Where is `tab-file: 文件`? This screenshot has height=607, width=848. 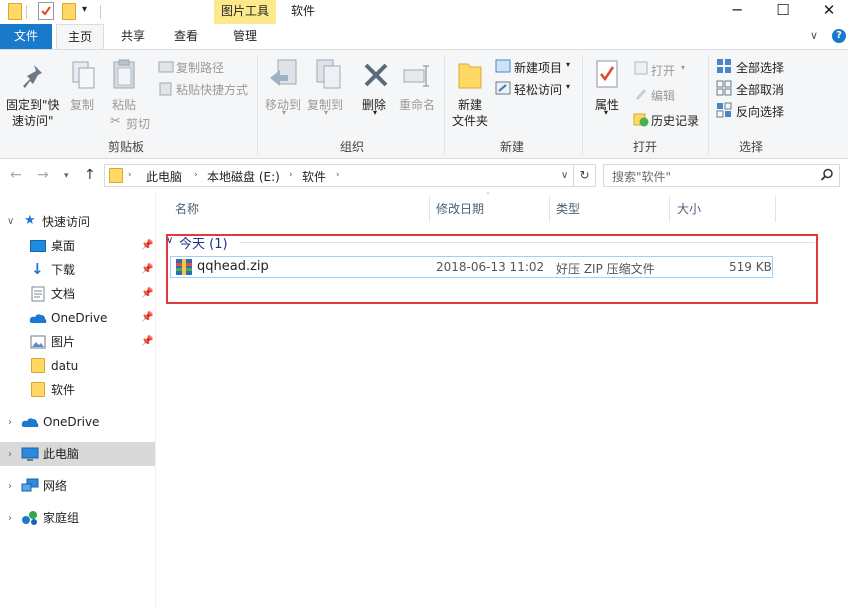 tab-file: 文件 is located at coordinates (26, 36).